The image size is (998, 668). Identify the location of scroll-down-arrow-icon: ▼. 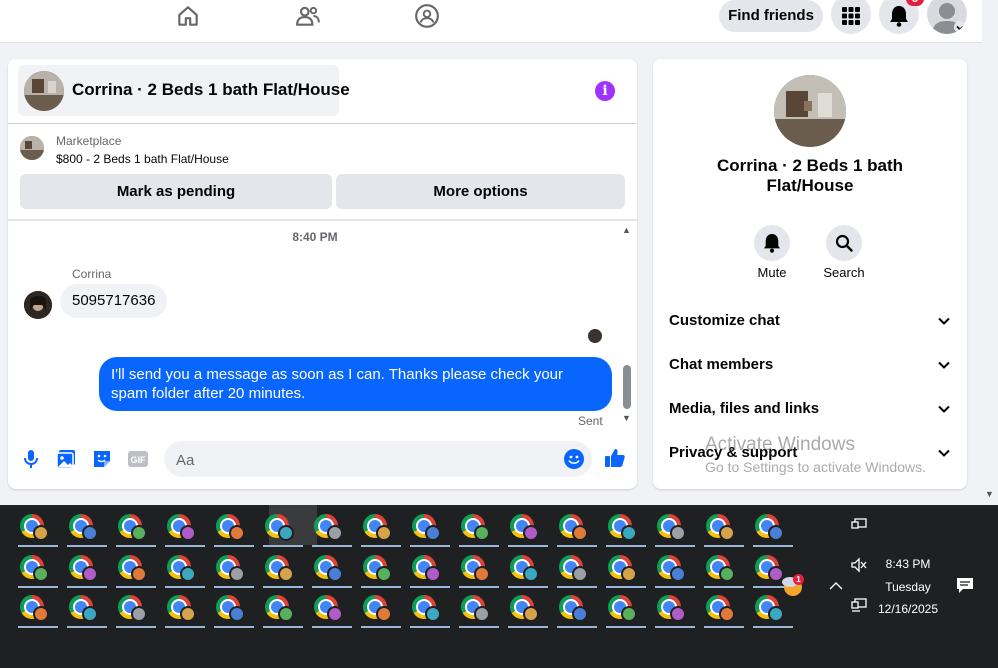
(626, 418).